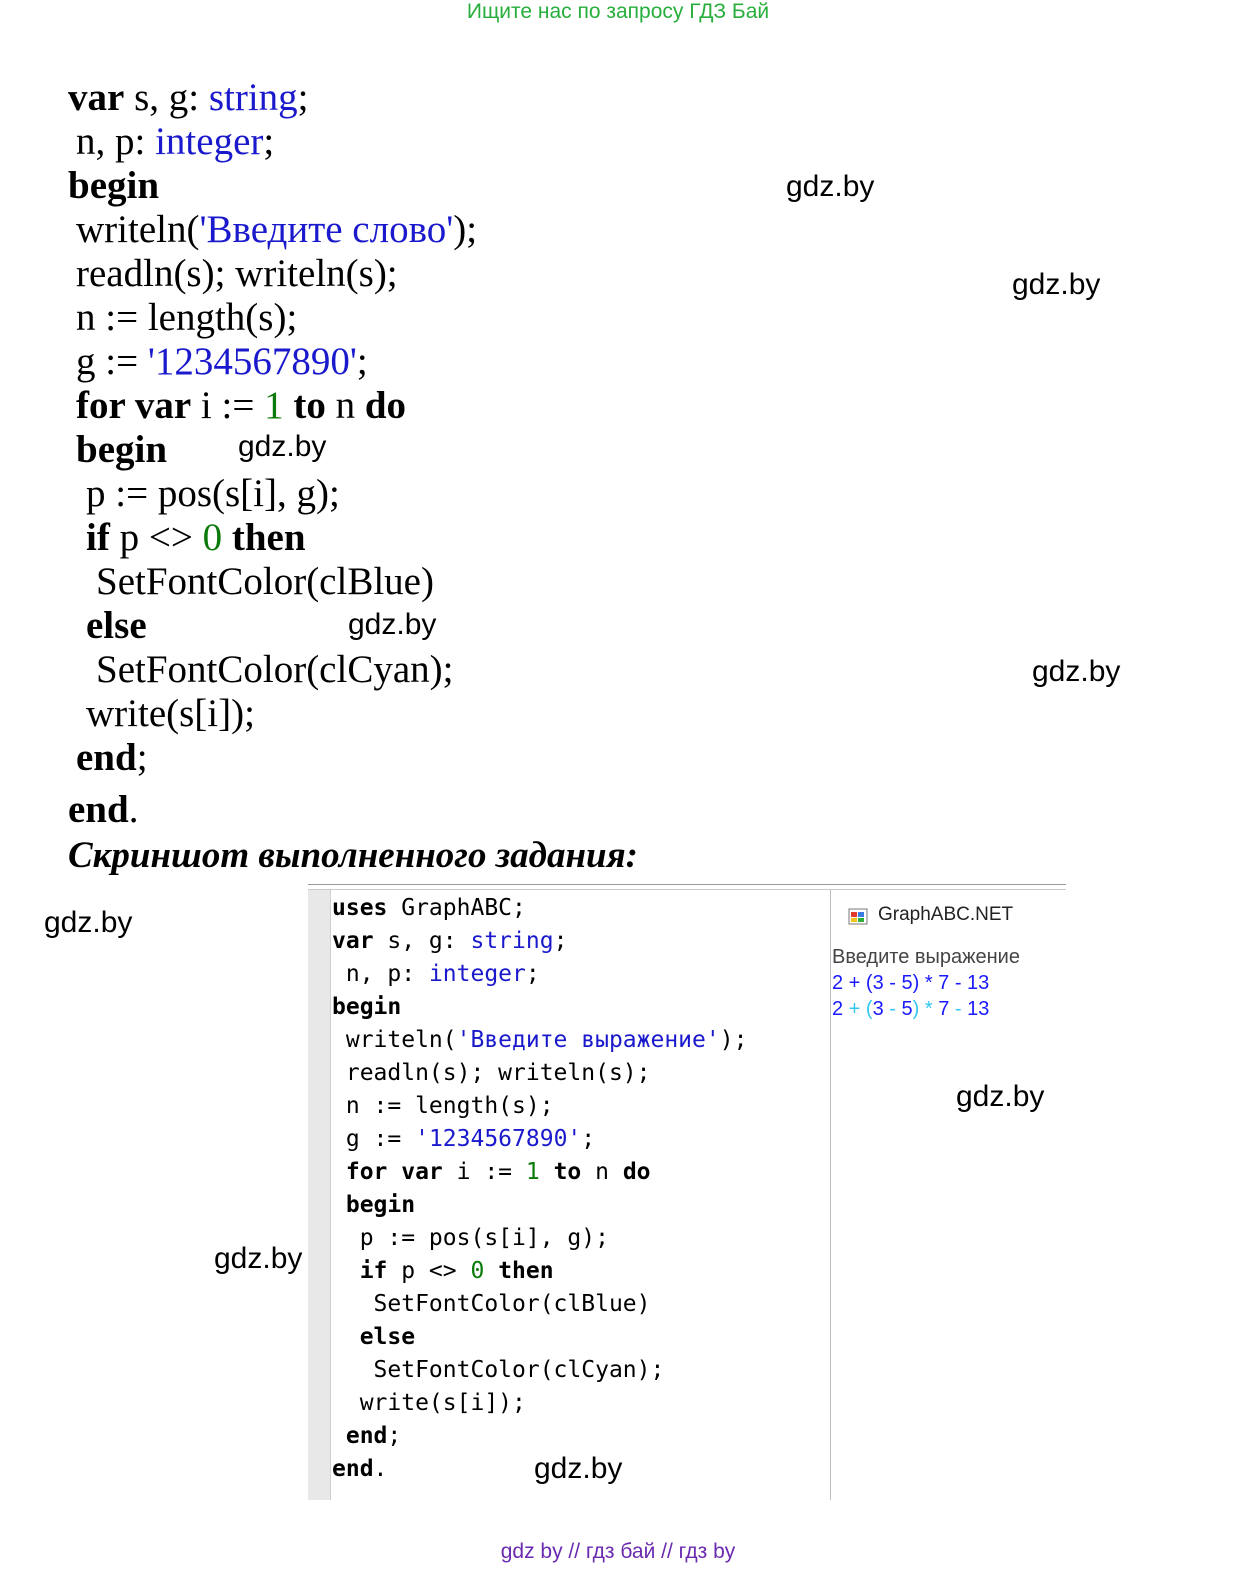 The height and width of the screenshot is (1590, 1236). I want to click on code-line-1: var s, g: string;, so click(188, 97).